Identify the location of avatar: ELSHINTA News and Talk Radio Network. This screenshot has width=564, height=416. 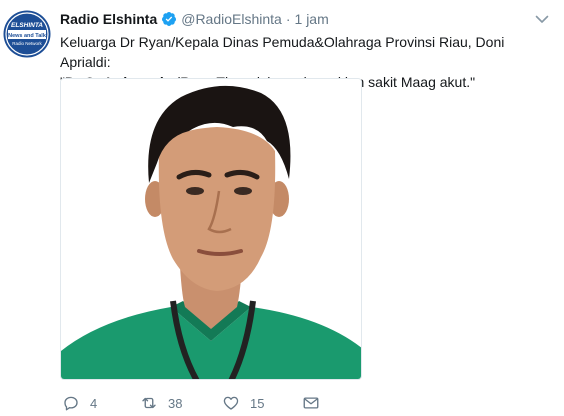
(27, 34).